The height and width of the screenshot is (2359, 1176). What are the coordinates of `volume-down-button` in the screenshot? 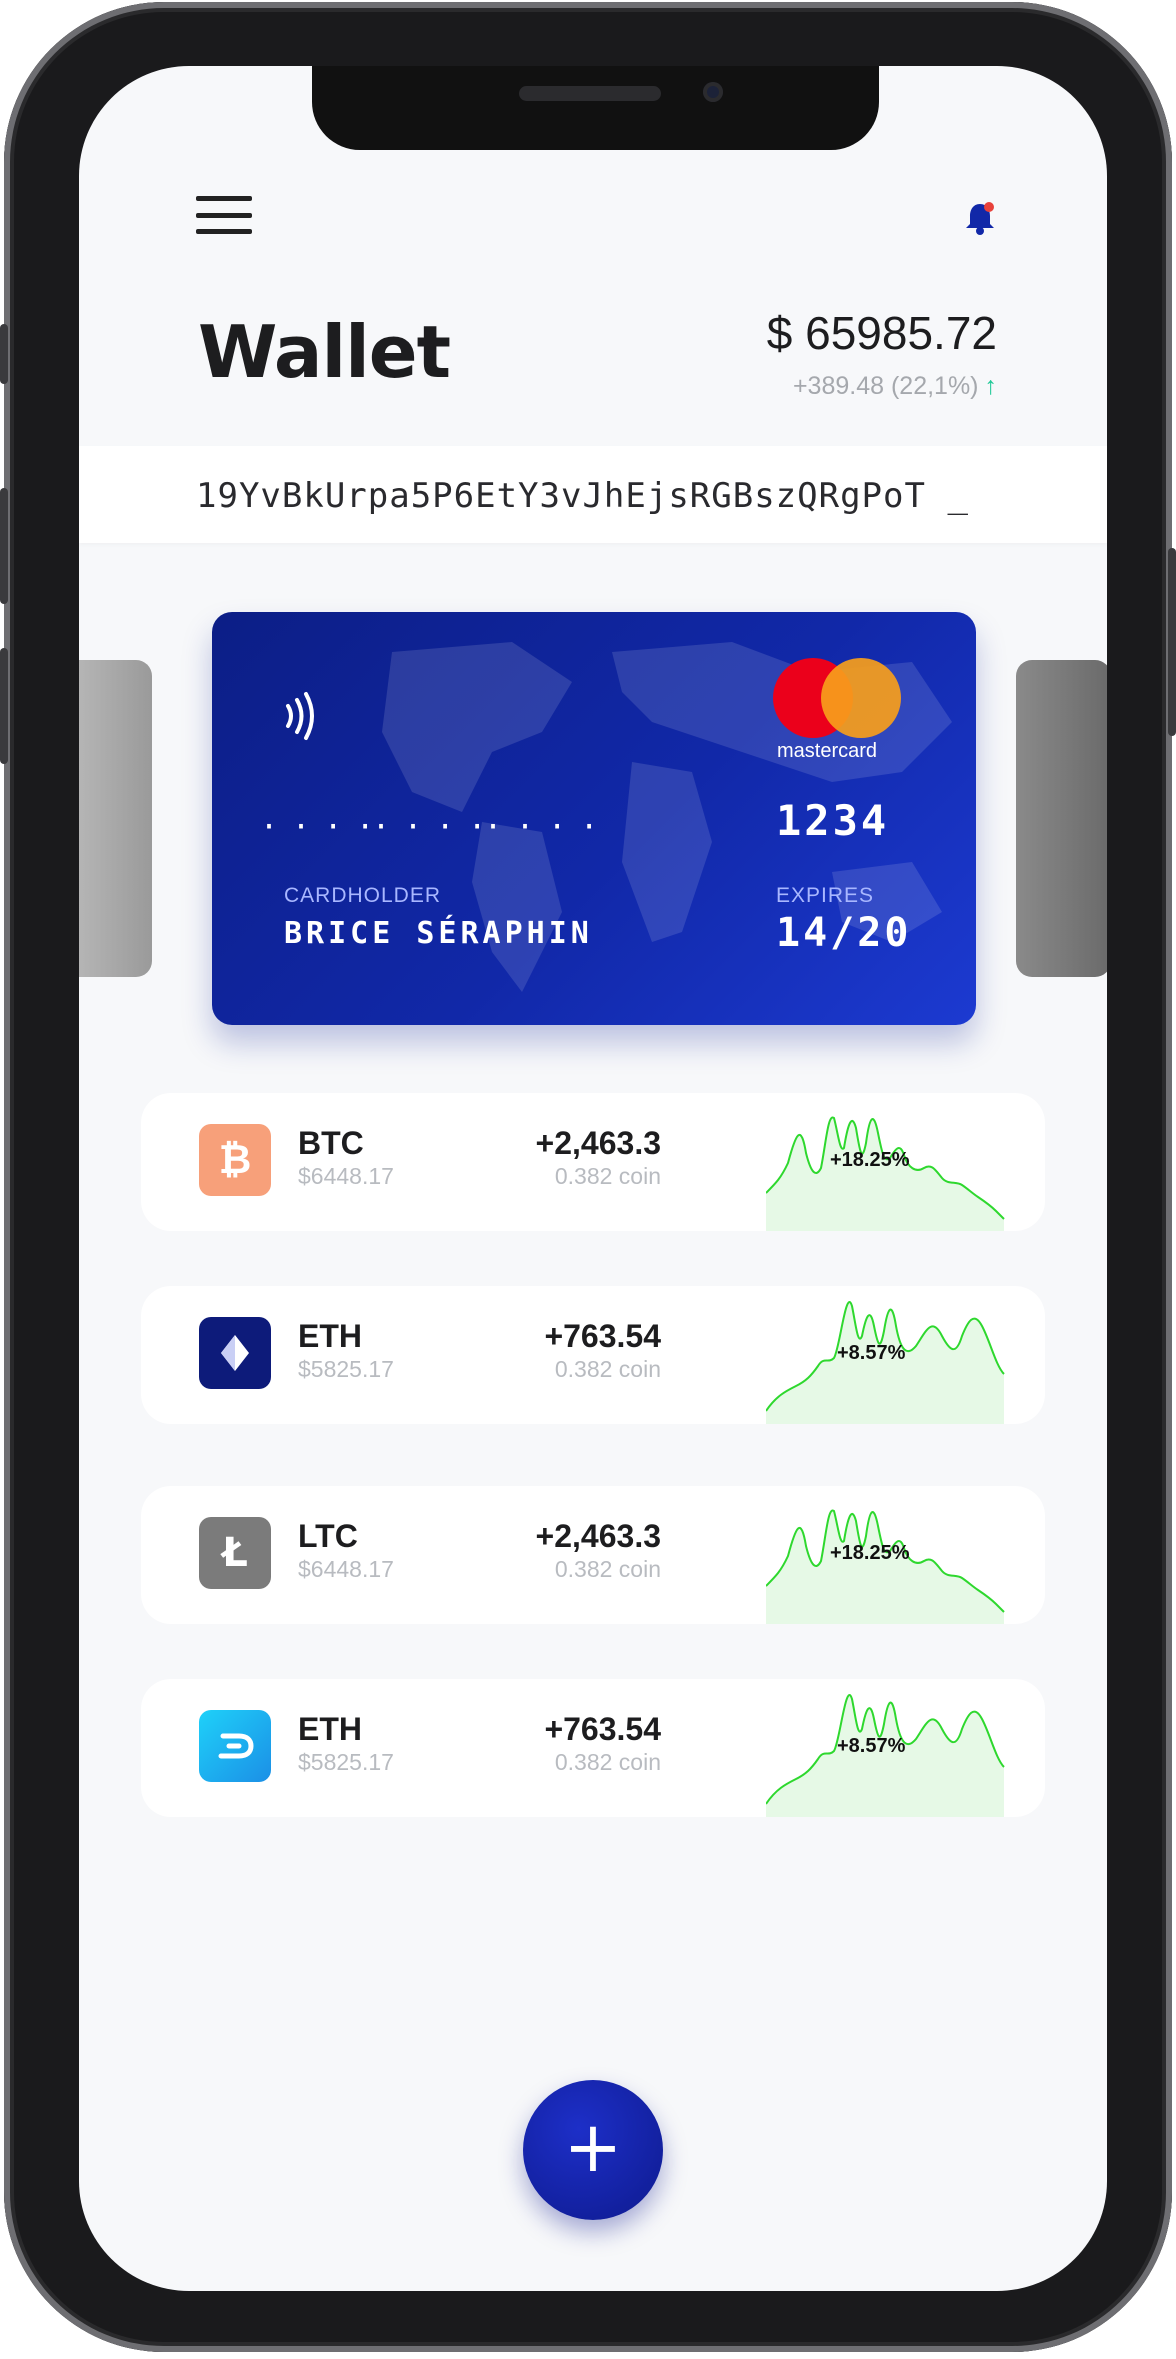 It's located at (4, 706).